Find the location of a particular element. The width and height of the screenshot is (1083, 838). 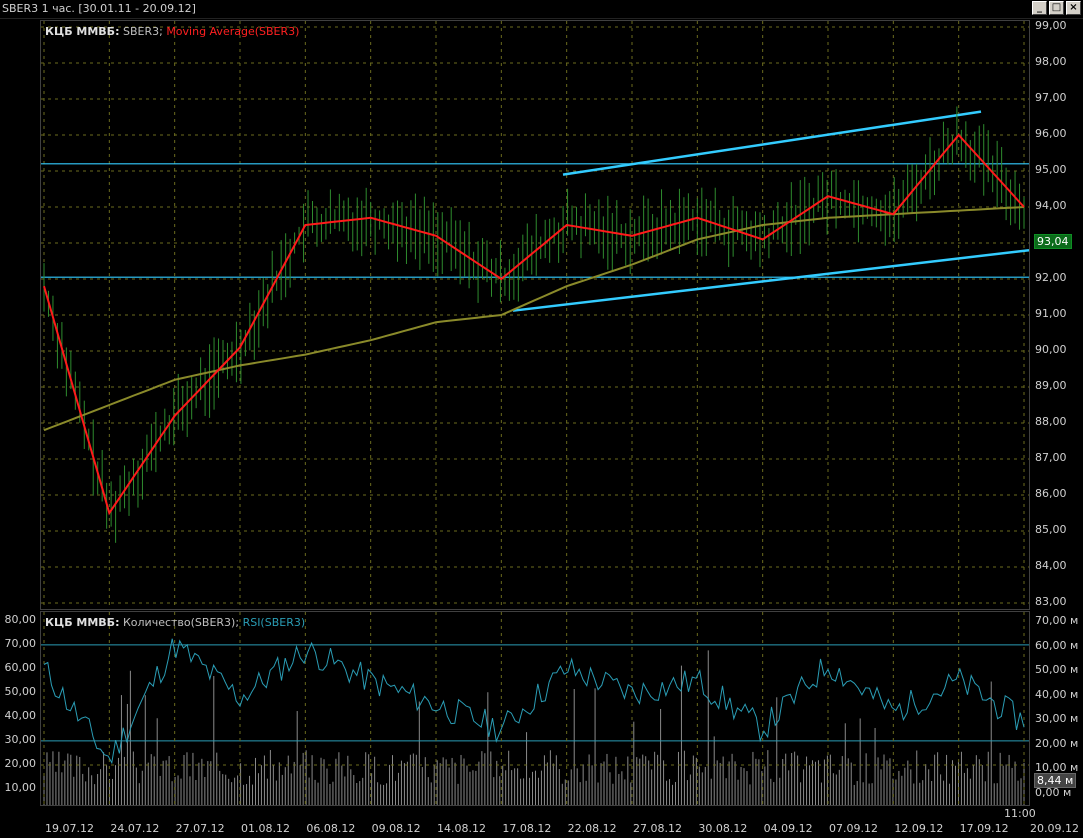

legend-volume: Количество(SBER3); is located at coordinates (181, 622).